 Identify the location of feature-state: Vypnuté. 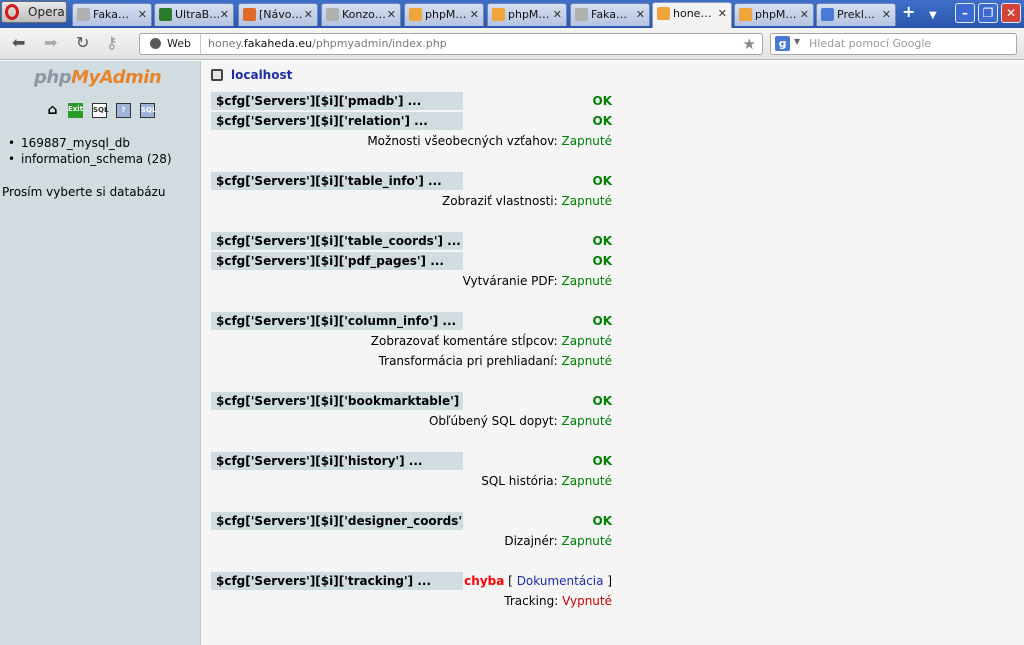
(587, 601).